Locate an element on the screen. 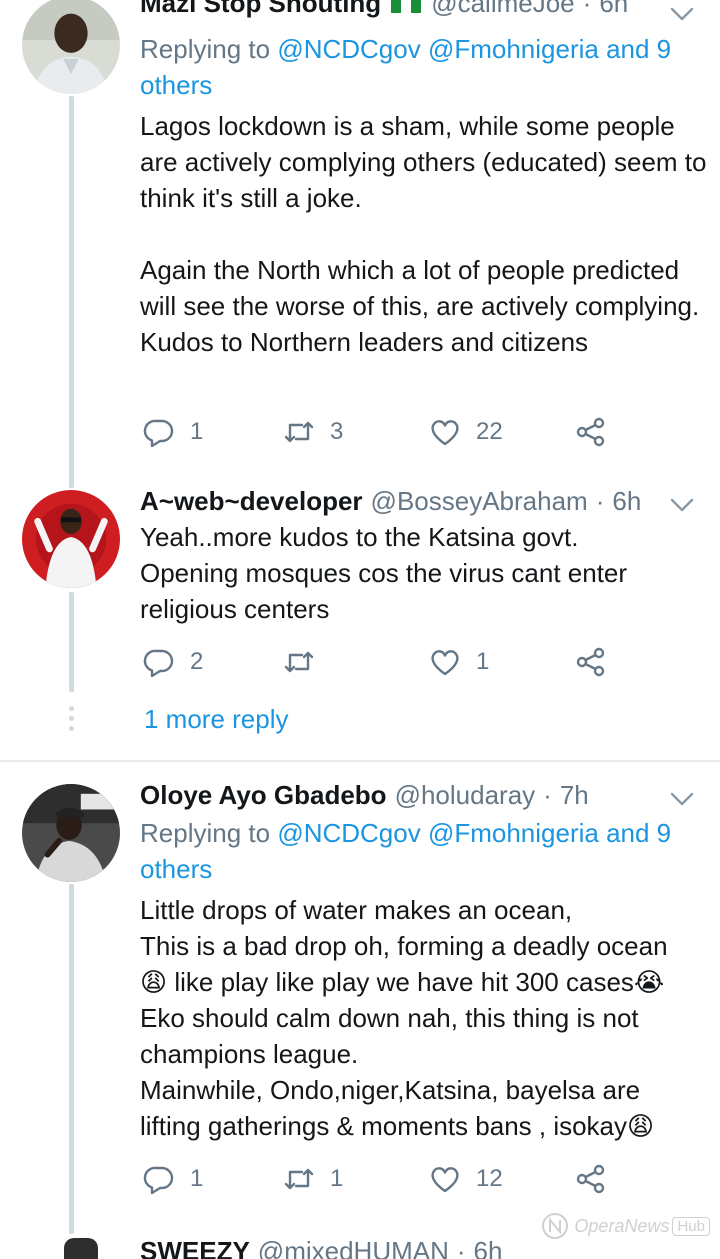  display-name: SWEEZY is located at coordinates (195, 1247).